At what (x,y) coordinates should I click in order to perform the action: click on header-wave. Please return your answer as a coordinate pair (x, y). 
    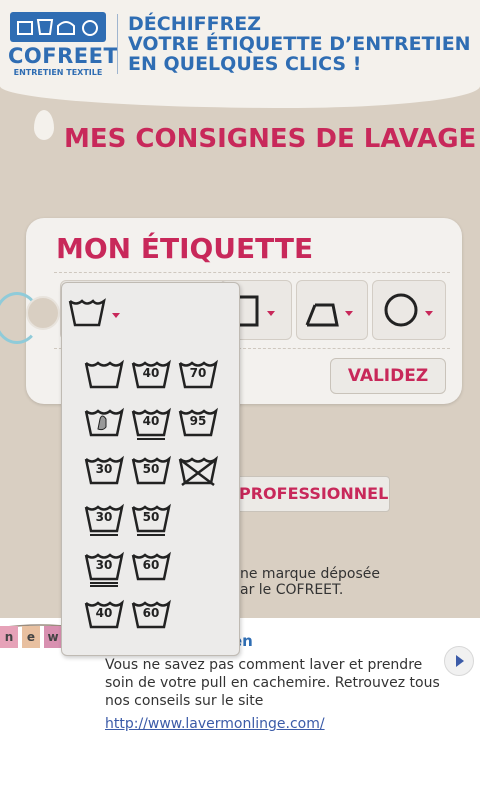
    Looking at the image, I should click on (240, 97).